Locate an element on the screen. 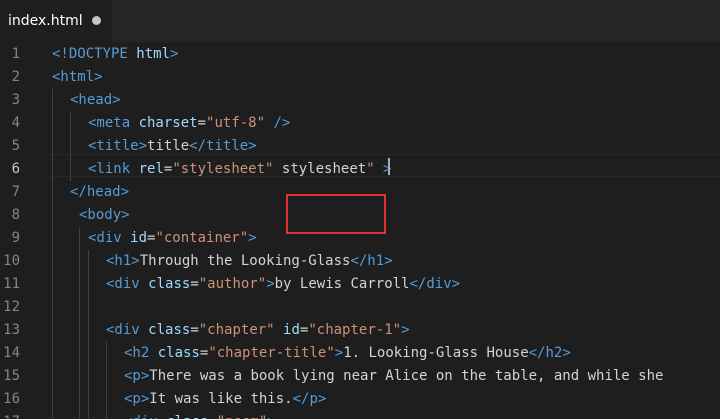  line-number: 8 is located at coordinates (15, 215).